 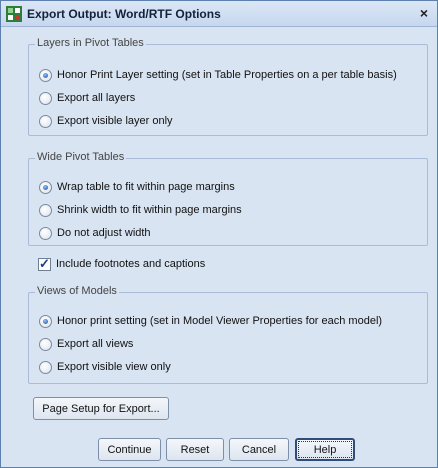 I want to click on footnotes-checkbox-row: ✓ Include footnotes and captions, so click(x=121, y=264).